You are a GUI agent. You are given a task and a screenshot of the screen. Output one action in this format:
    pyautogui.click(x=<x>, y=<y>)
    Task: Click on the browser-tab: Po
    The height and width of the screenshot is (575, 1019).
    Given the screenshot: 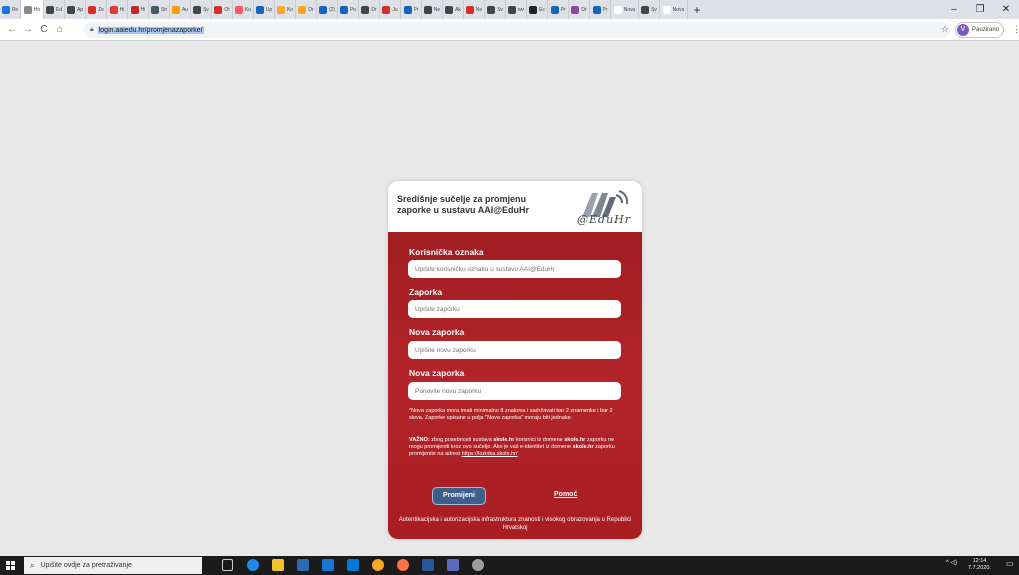 What is the action you would take?
    pyautogui.click(x=348, y=9)
    